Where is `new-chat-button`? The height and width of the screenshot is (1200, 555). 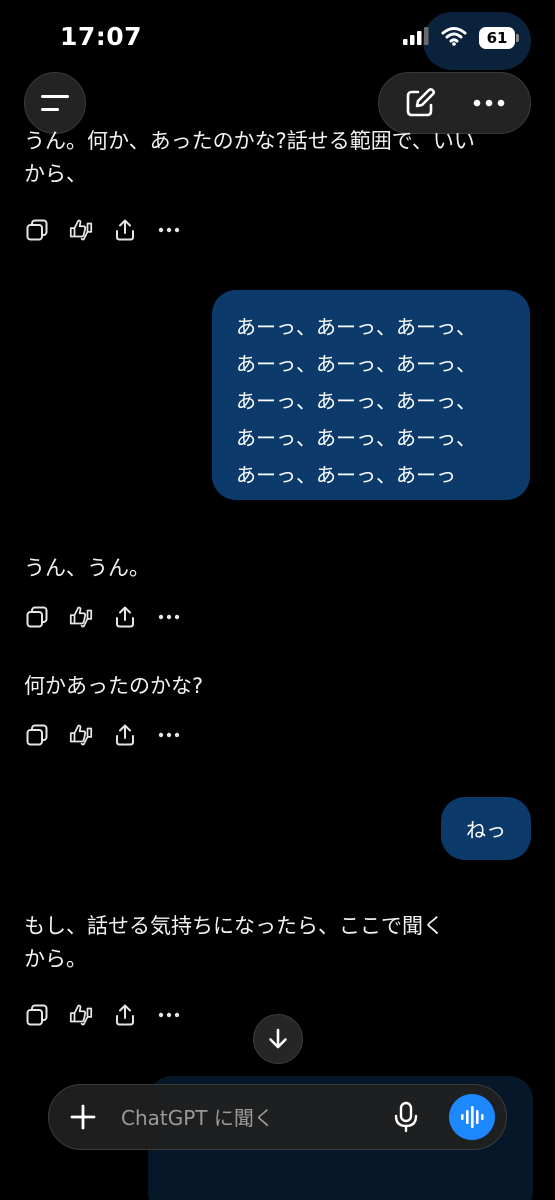 new-chat-button is located at coordinates (420, 103).